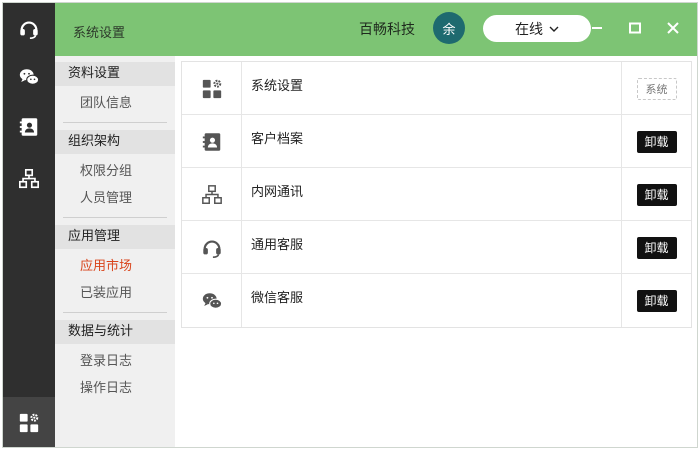 This screenshot has height=450, width=700. I want to click on menu-group-profile: 资料设置, so click(115, 74).